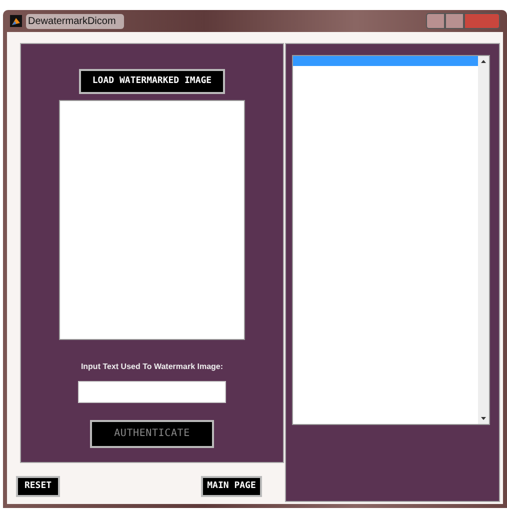 The image size is (507, 511). I want to click on main-page-button: MAIN PAGE, so click(231, 486).